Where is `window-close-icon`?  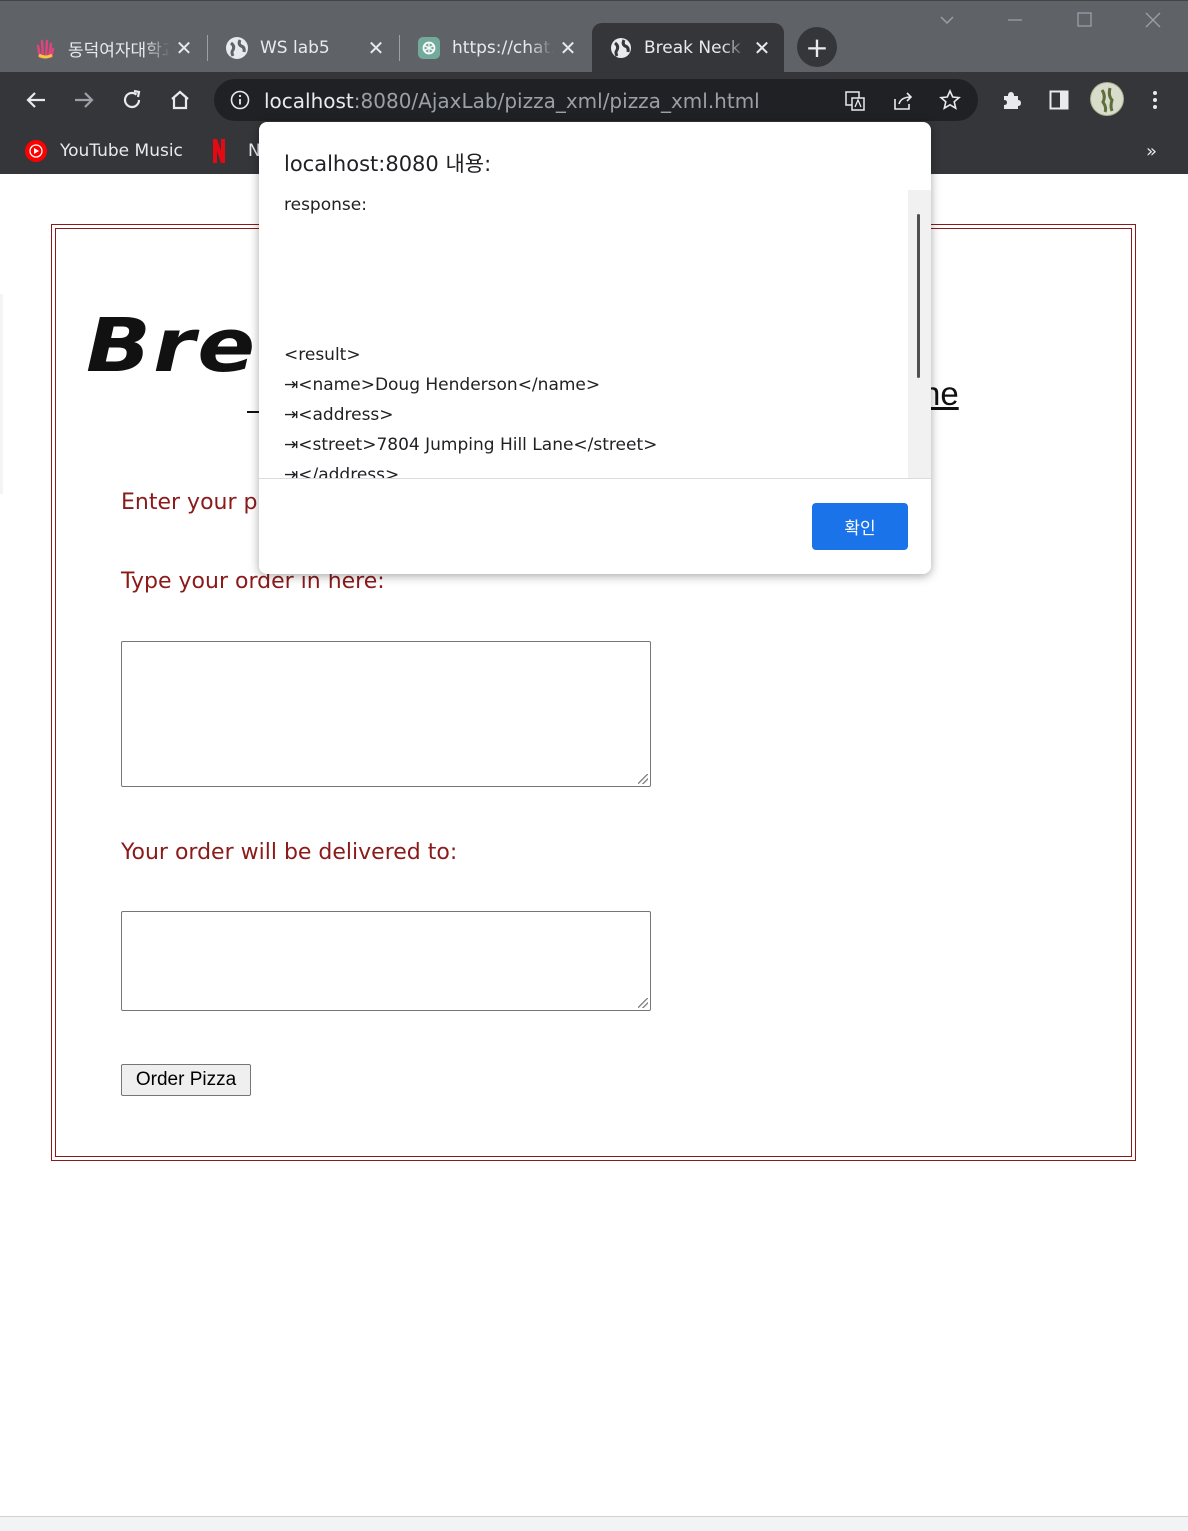
window-close-icon is located at coordinates (1153, 22).